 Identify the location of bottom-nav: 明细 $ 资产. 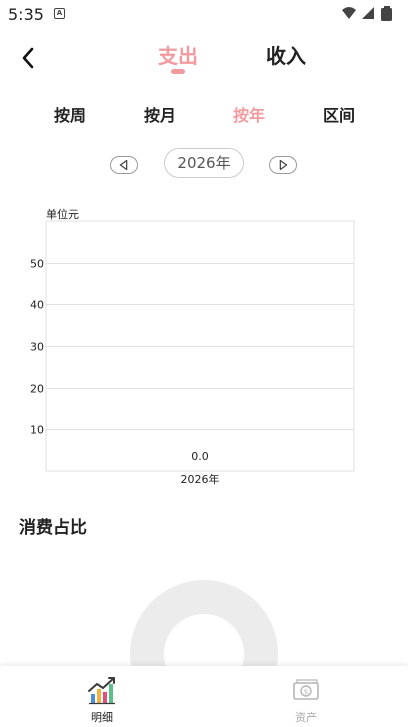
(204, 696).